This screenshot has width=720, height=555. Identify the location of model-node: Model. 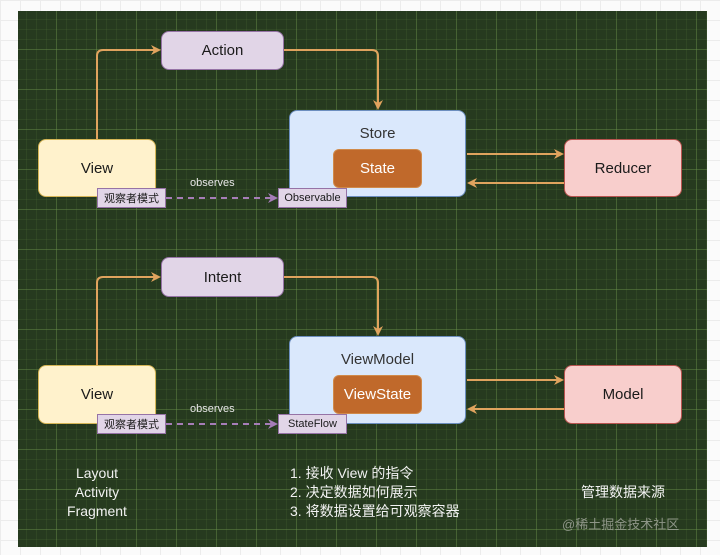
(623, 394).